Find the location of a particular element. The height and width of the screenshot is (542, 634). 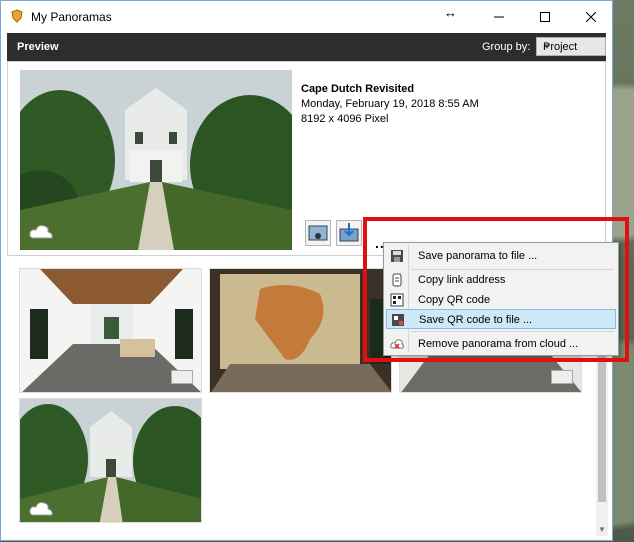

save-qr-icon is located at coordinates (398, 320).